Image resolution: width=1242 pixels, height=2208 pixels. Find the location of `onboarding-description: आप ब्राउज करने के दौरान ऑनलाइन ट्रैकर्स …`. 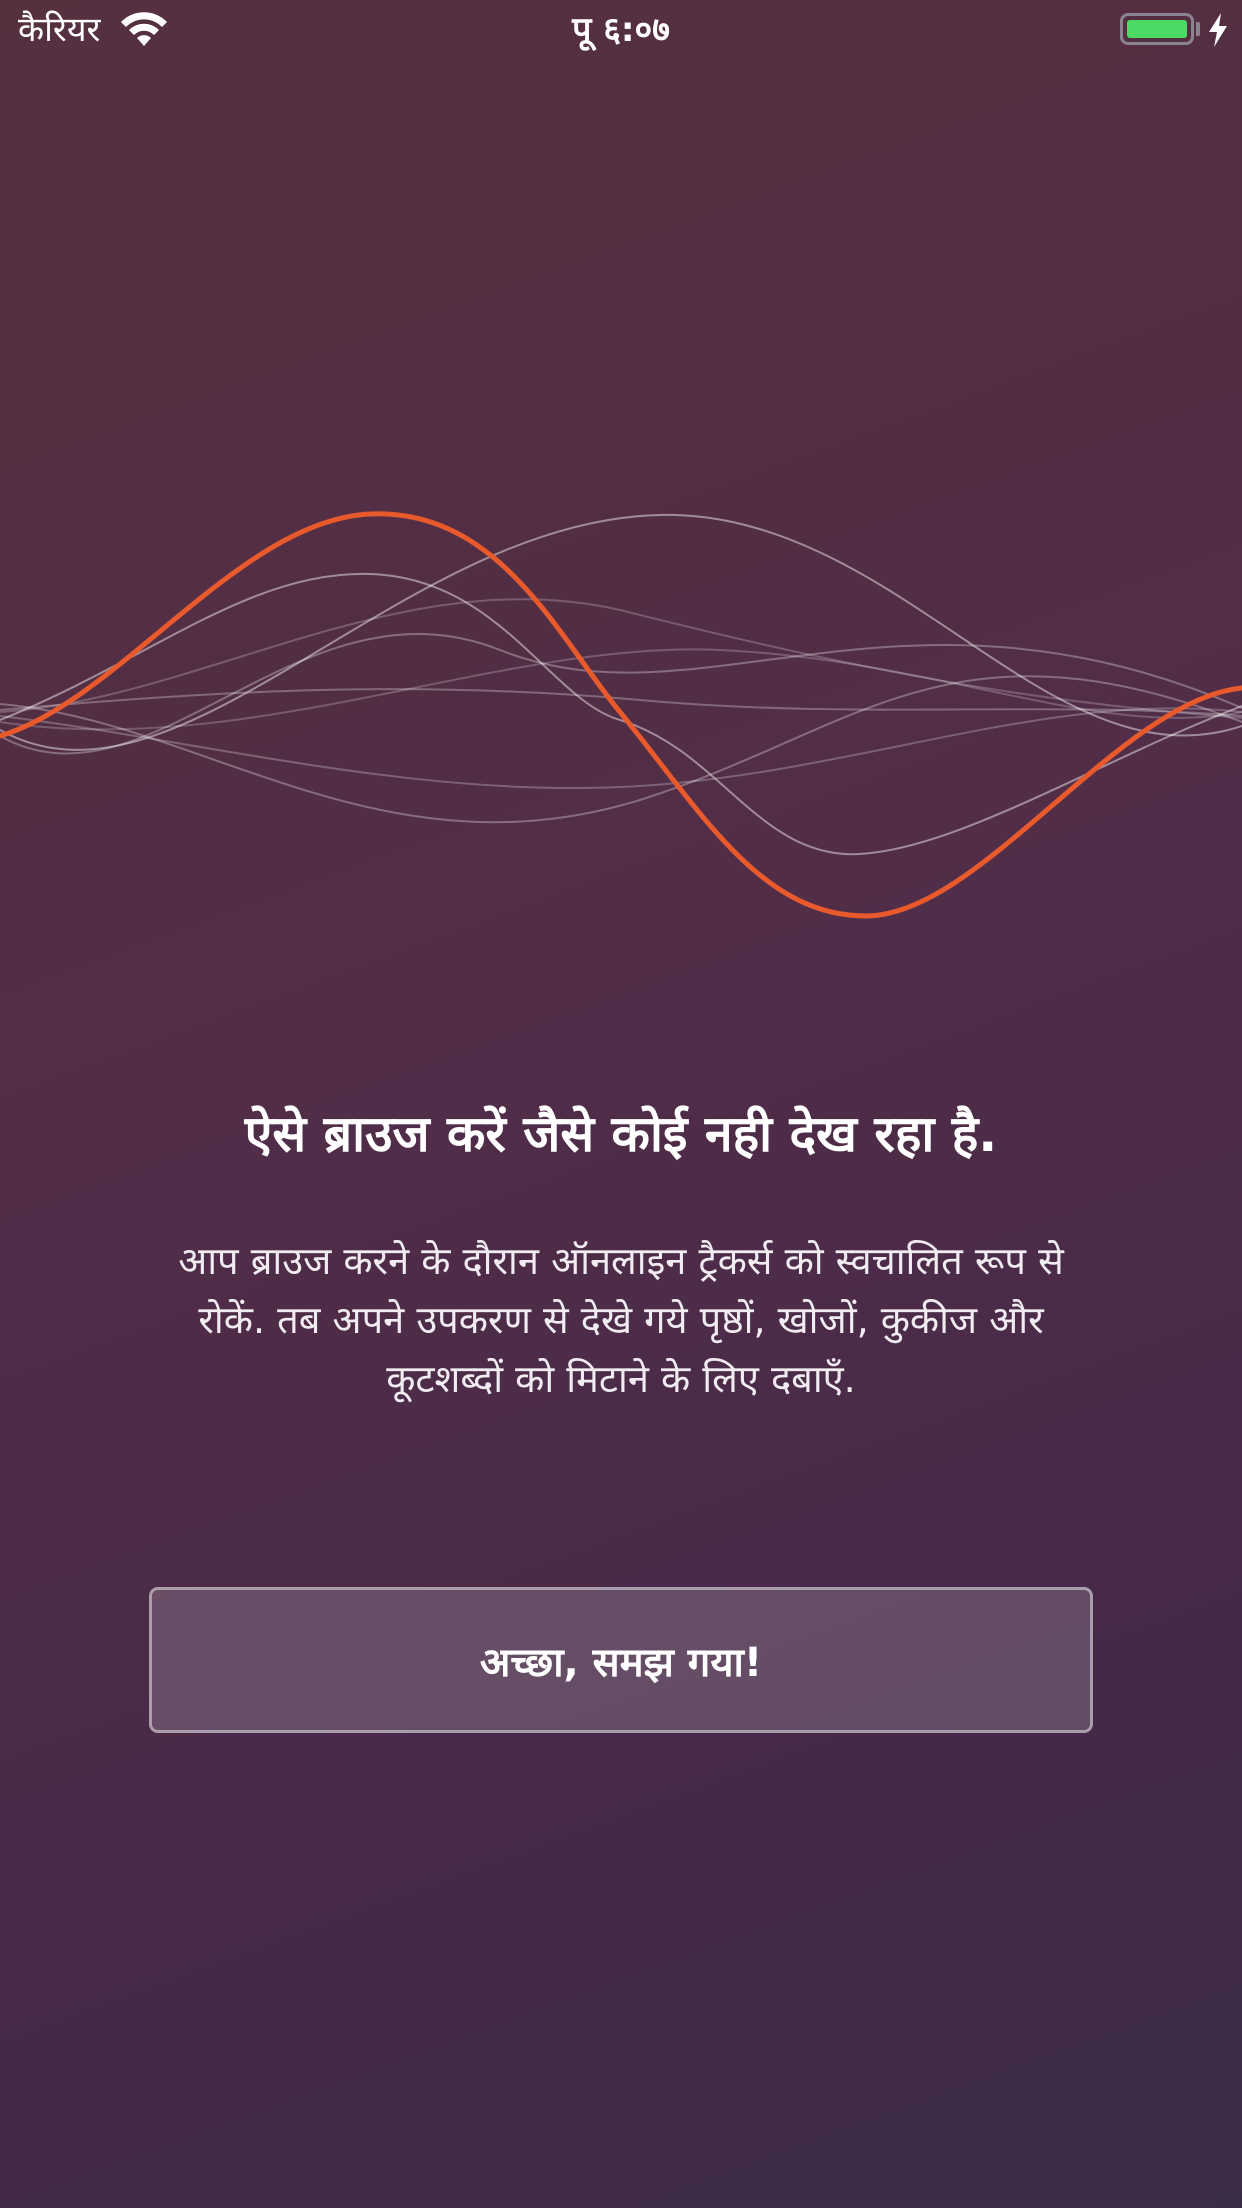

onboarding-description: आप ब्राउज करने के दौरान ऑनलाइन ट्रैकर्स … is located at coordinates (621, 1320).